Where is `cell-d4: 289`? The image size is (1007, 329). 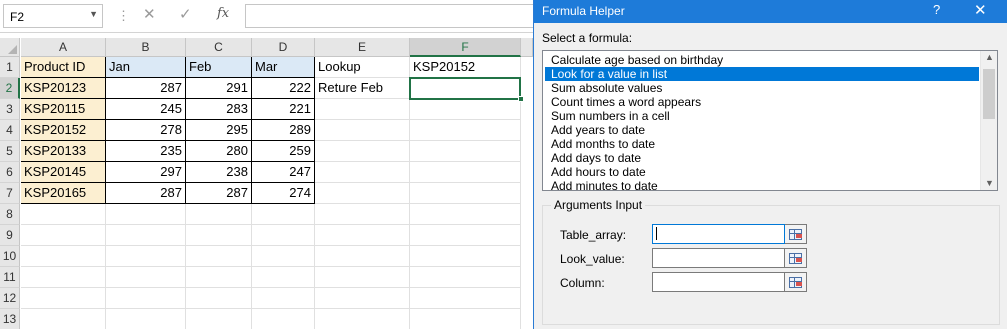 cell-d4: 289 is located at coordinates (283, 130).